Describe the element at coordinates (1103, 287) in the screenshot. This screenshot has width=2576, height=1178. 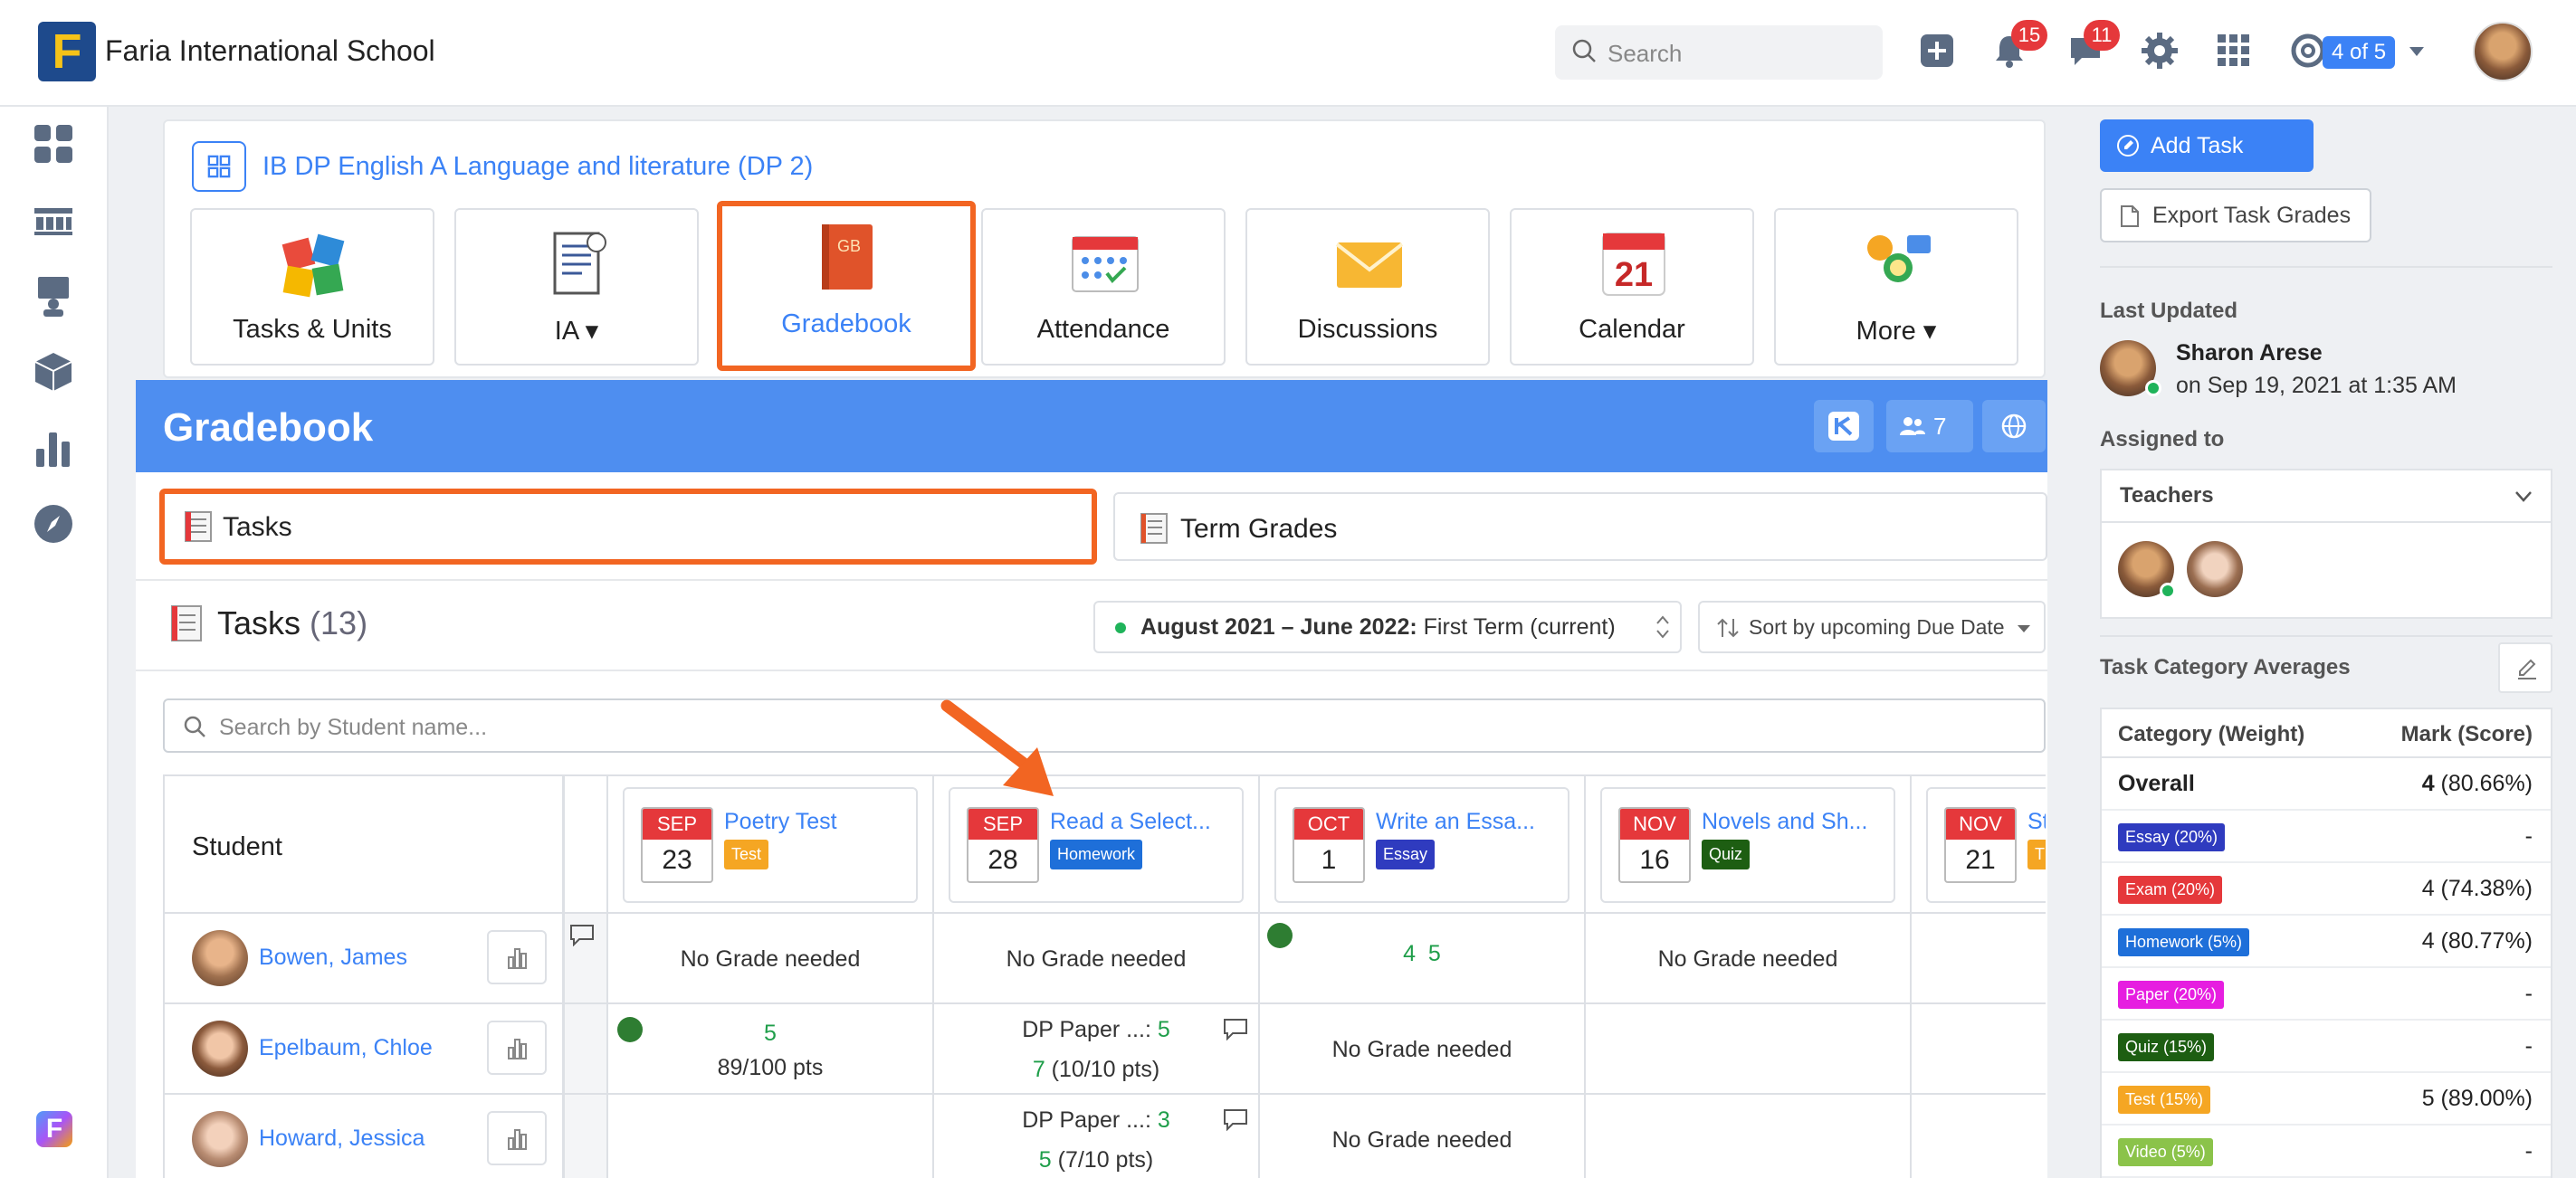
I see `tile-attendance: Attendance` at that location.